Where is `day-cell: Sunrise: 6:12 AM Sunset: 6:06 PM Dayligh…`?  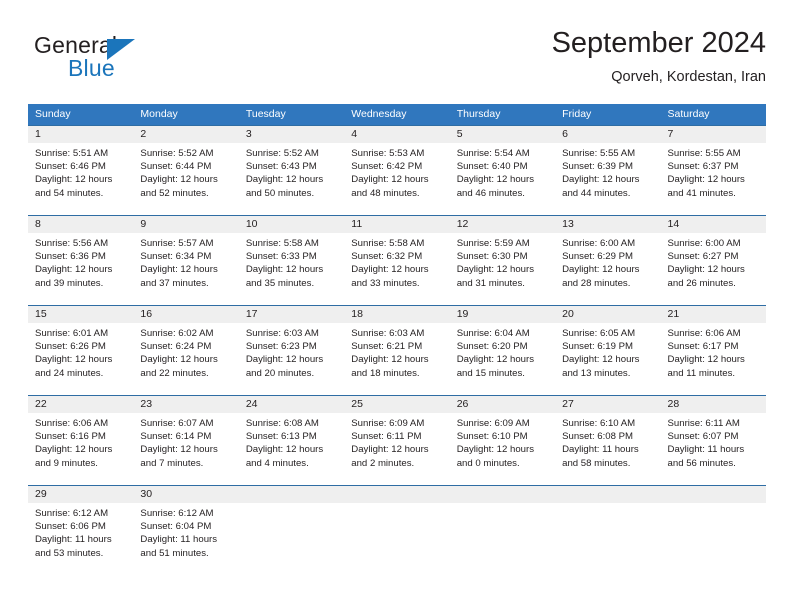 day-cell: Sunrise: 6:12 AM Sunset: 6:06 PM Dayligh… is located at coordinates (80, 539).